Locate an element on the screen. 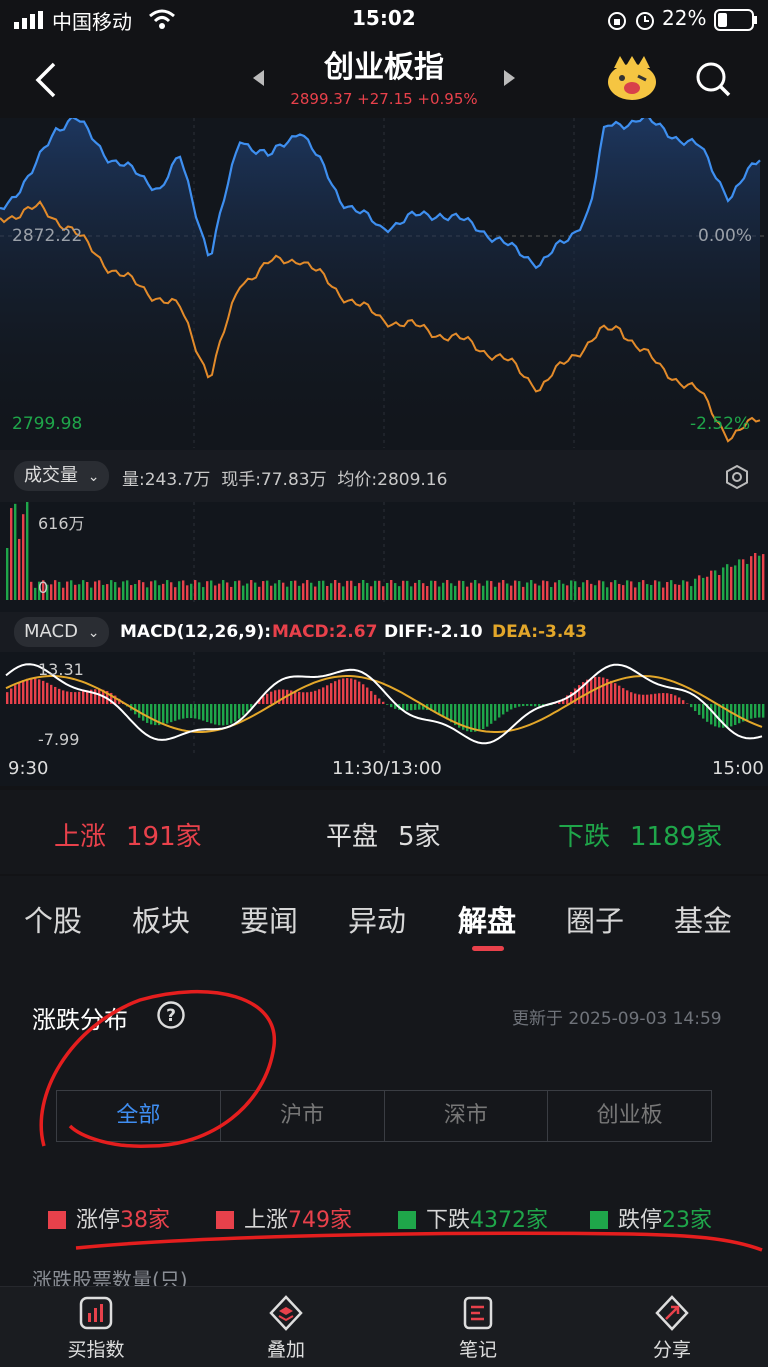 The image size is (768, 1367). tab-news: 要闻 is located at coordinates (269, 919).